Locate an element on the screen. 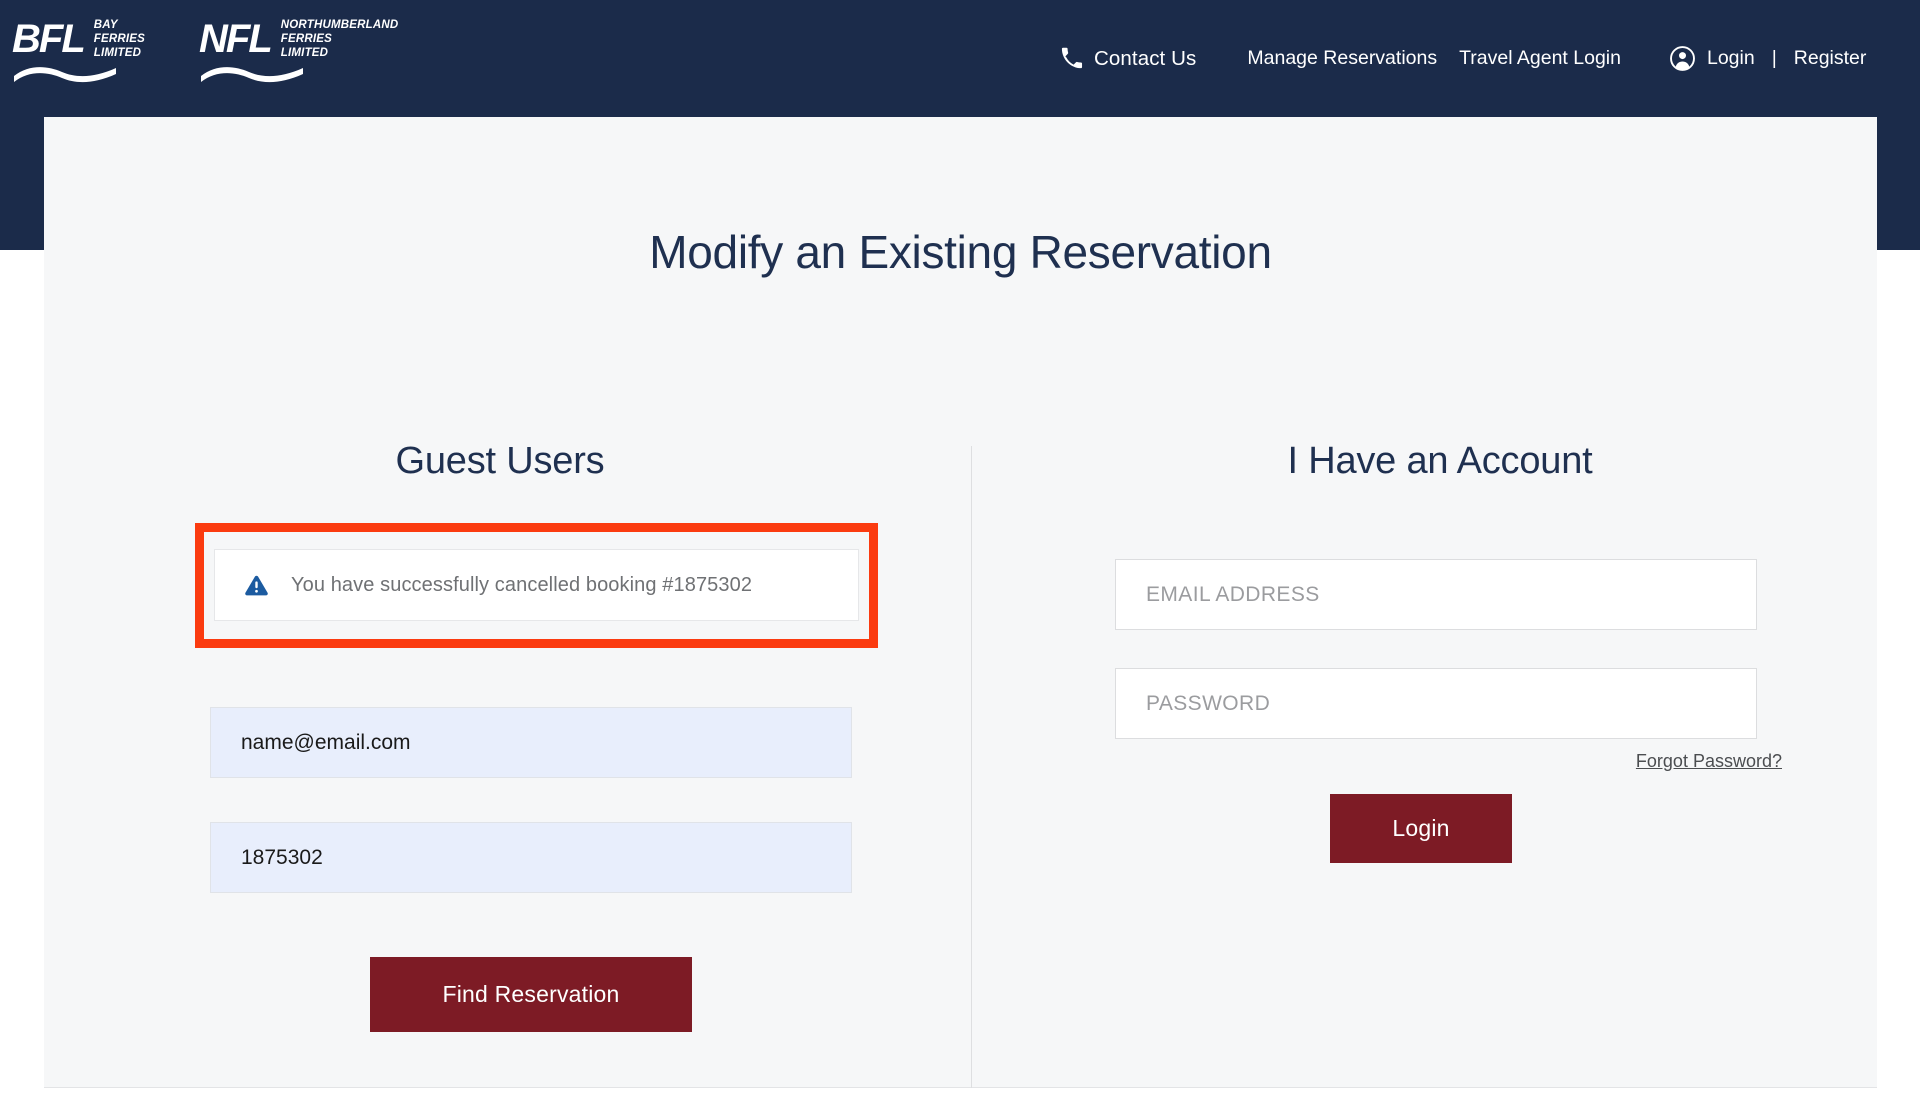 This screenshot has width=1920, height=1116. travel-agent-login-link: Travel Agent Login is located at coordinates (1540, 58).